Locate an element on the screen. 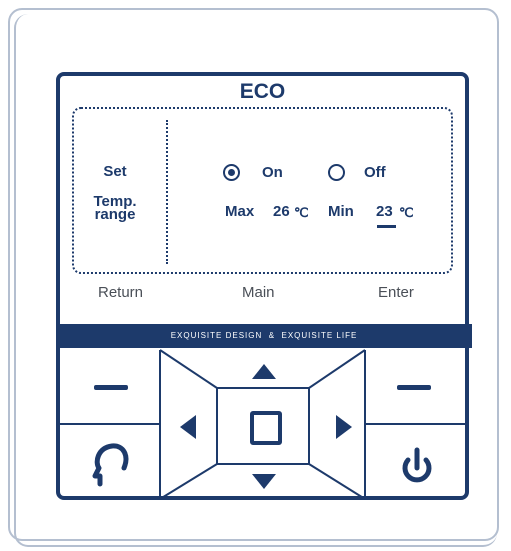 This screenshot has height=551, width=511. minus-left-button is located at coordinates (110, 387).